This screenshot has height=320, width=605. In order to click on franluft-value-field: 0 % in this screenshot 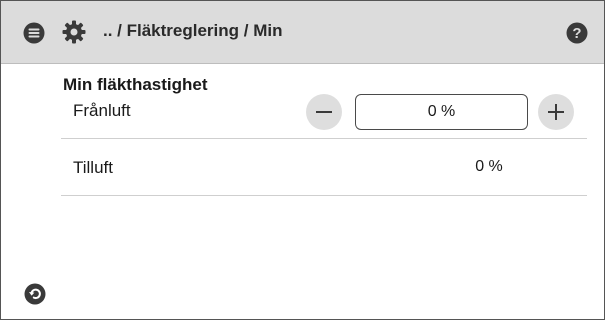, I will do `click(441, 112)`.